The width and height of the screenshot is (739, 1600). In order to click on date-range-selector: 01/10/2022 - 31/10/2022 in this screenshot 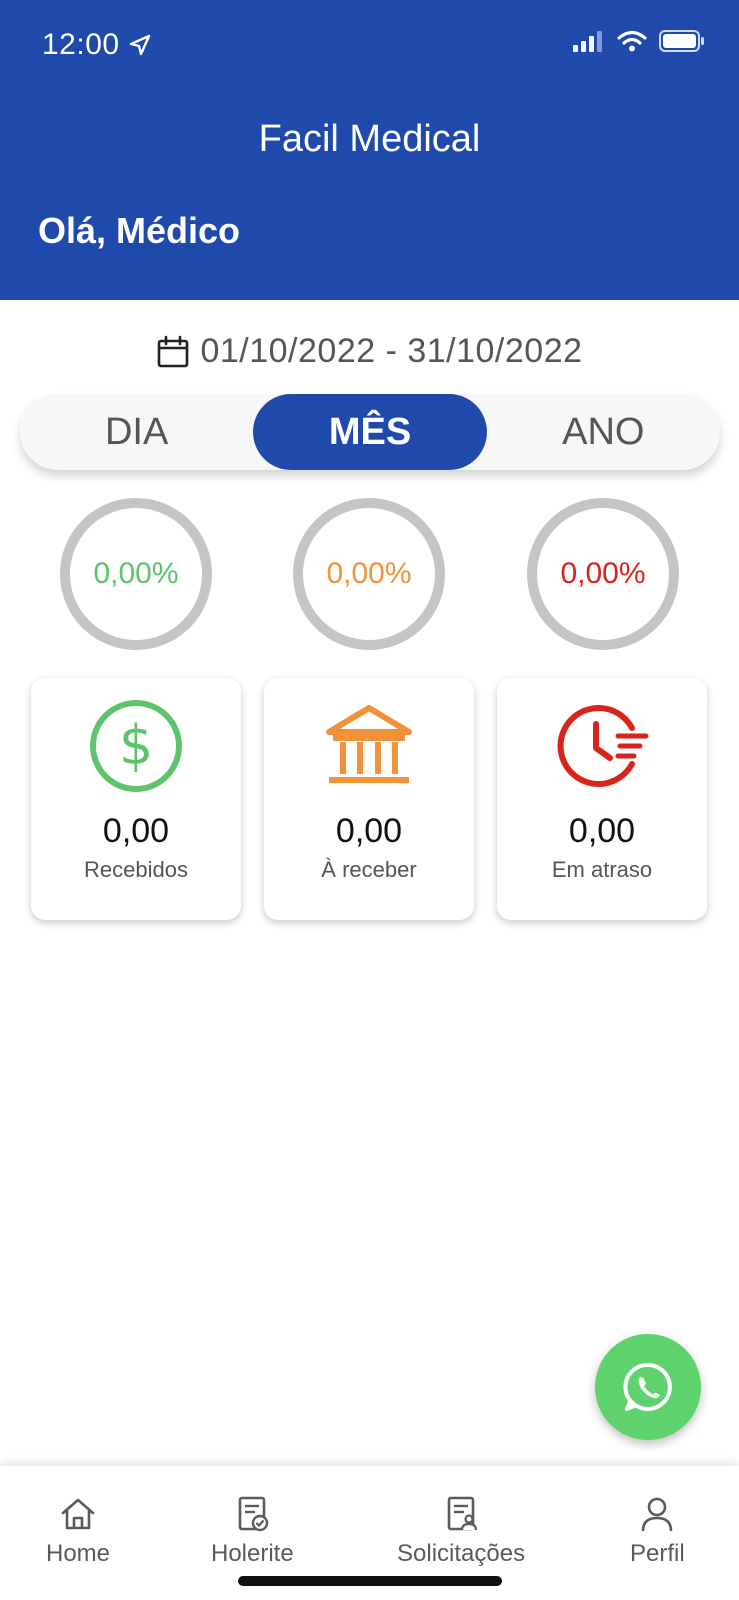, I will do `click(369, 351)`.